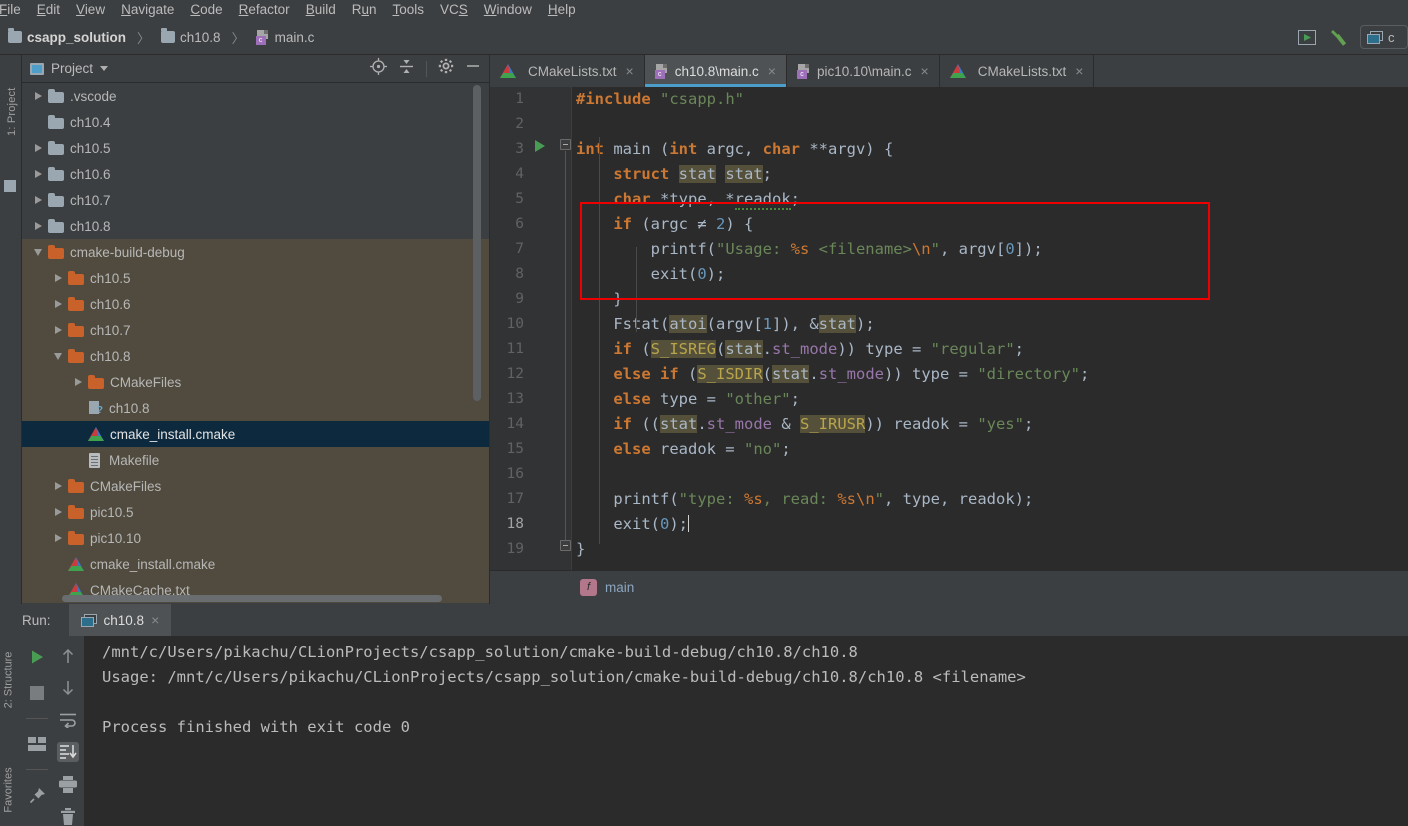 The height and width of the screenshot is (826, 1408). Describe the element at coordinates (36, 620) in the screenshot. I see `run-panel-label: Run:` at that location.